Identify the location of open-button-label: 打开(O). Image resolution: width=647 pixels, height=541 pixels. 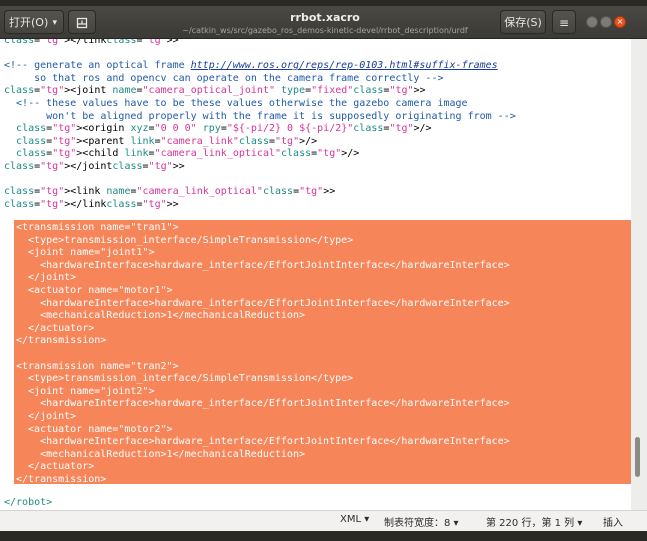
(29, 22).